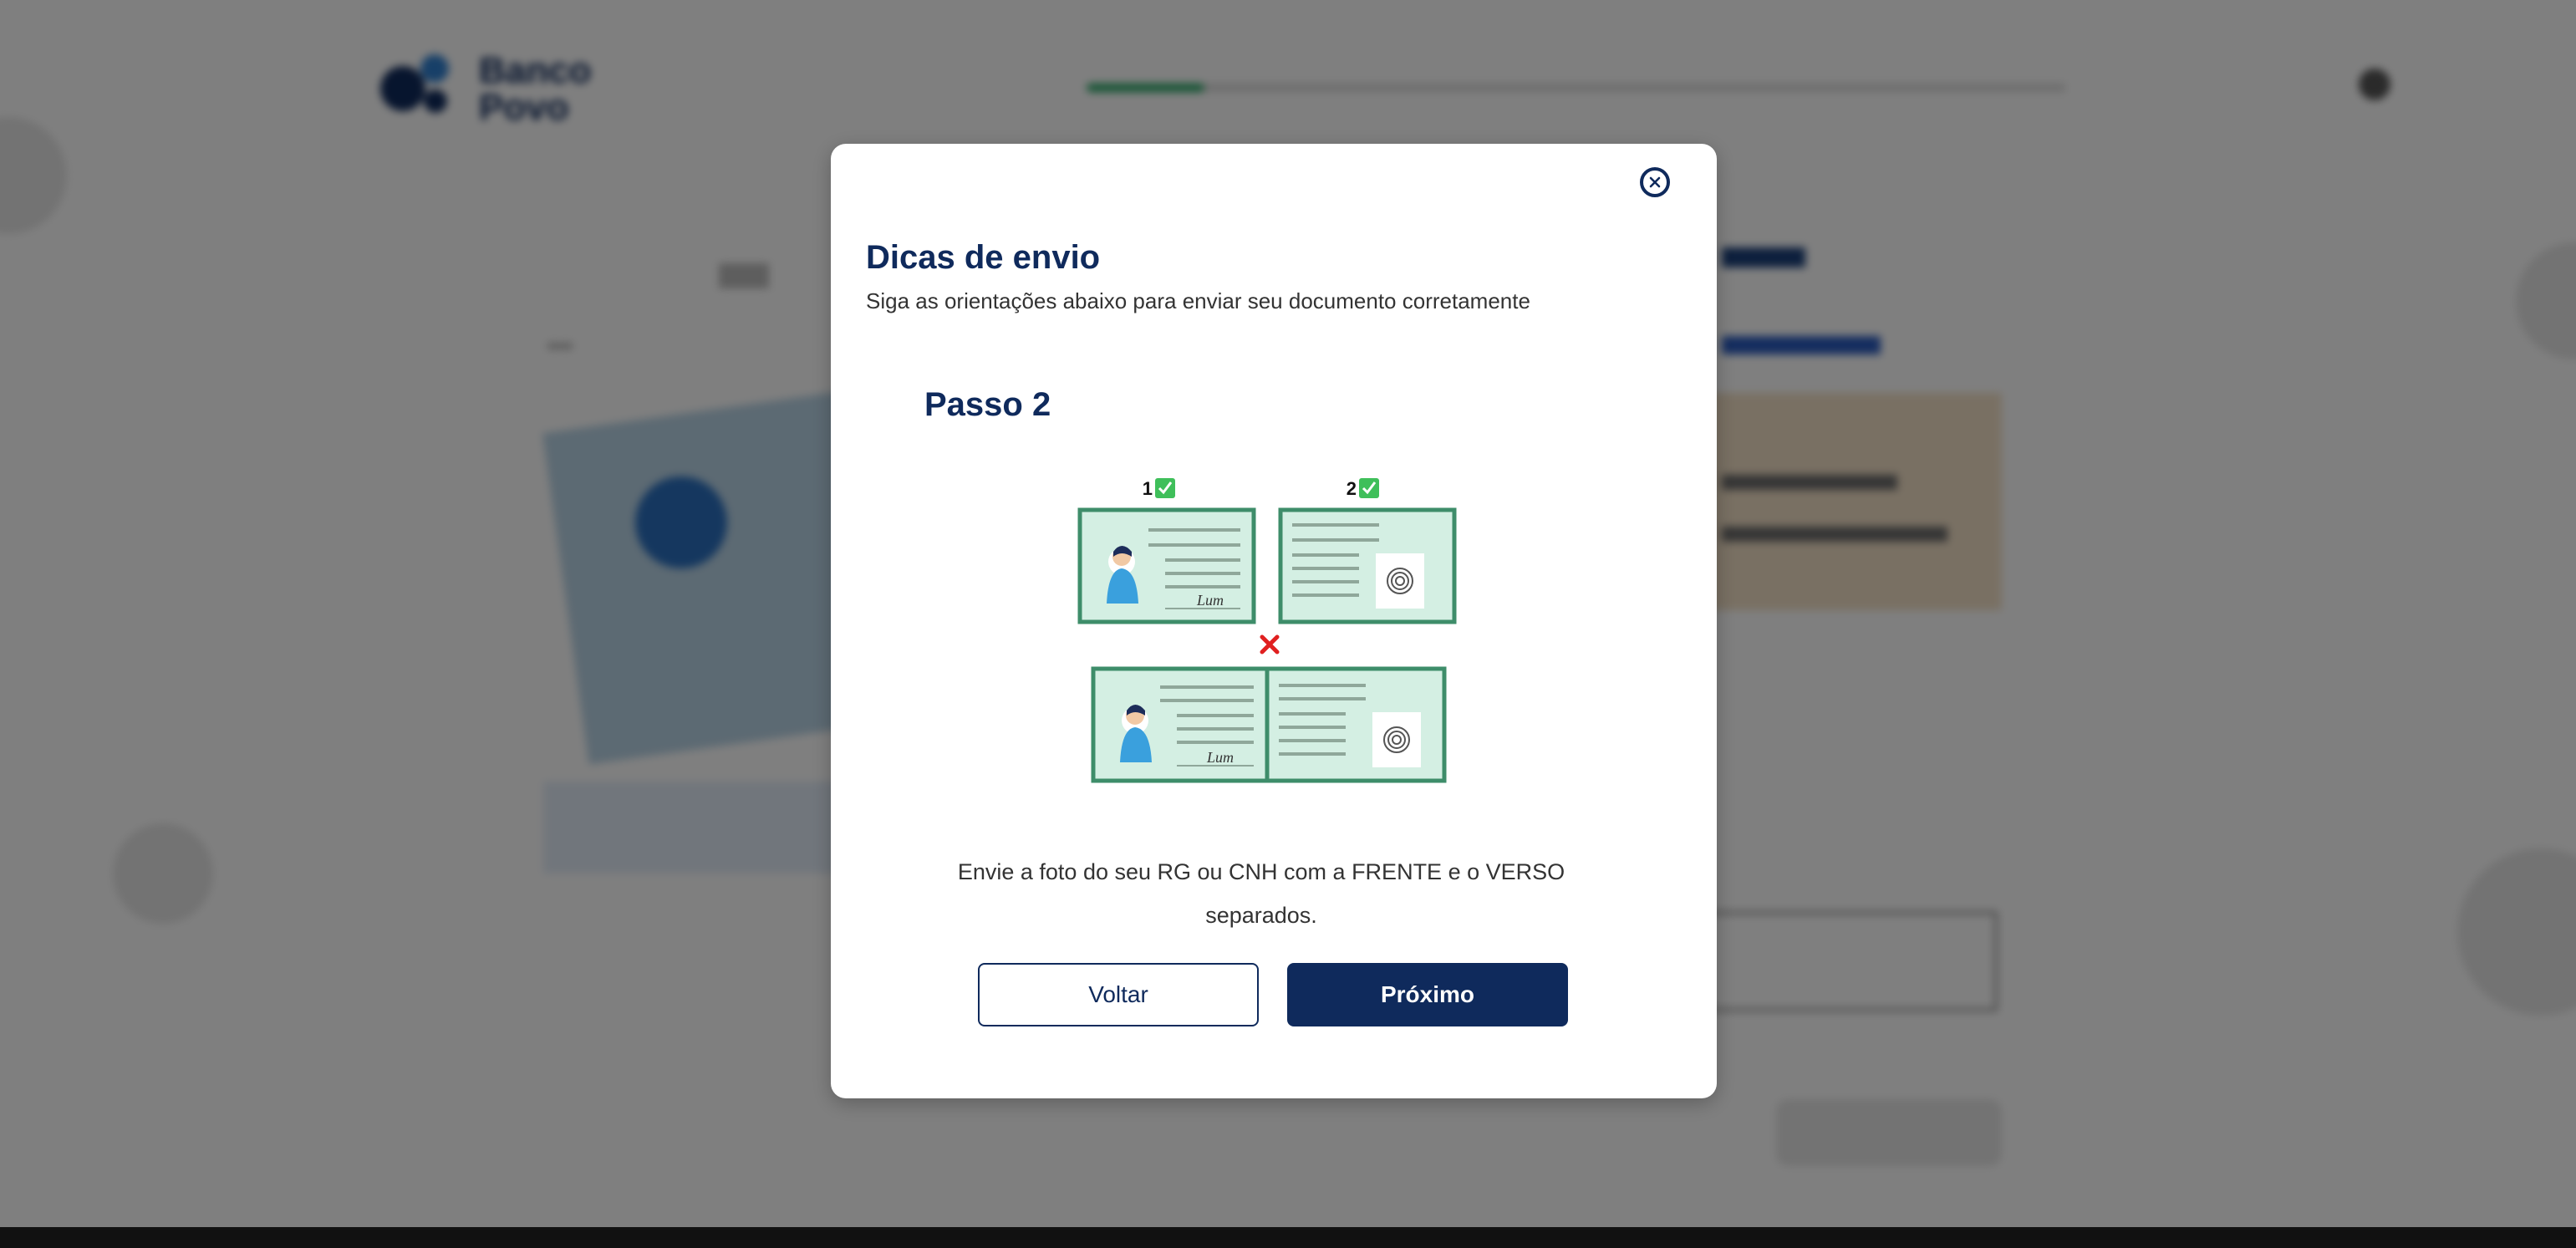  Describe the element at coordinates (1352, 488) in the screenshot. I see `back-number: 2` at that location.